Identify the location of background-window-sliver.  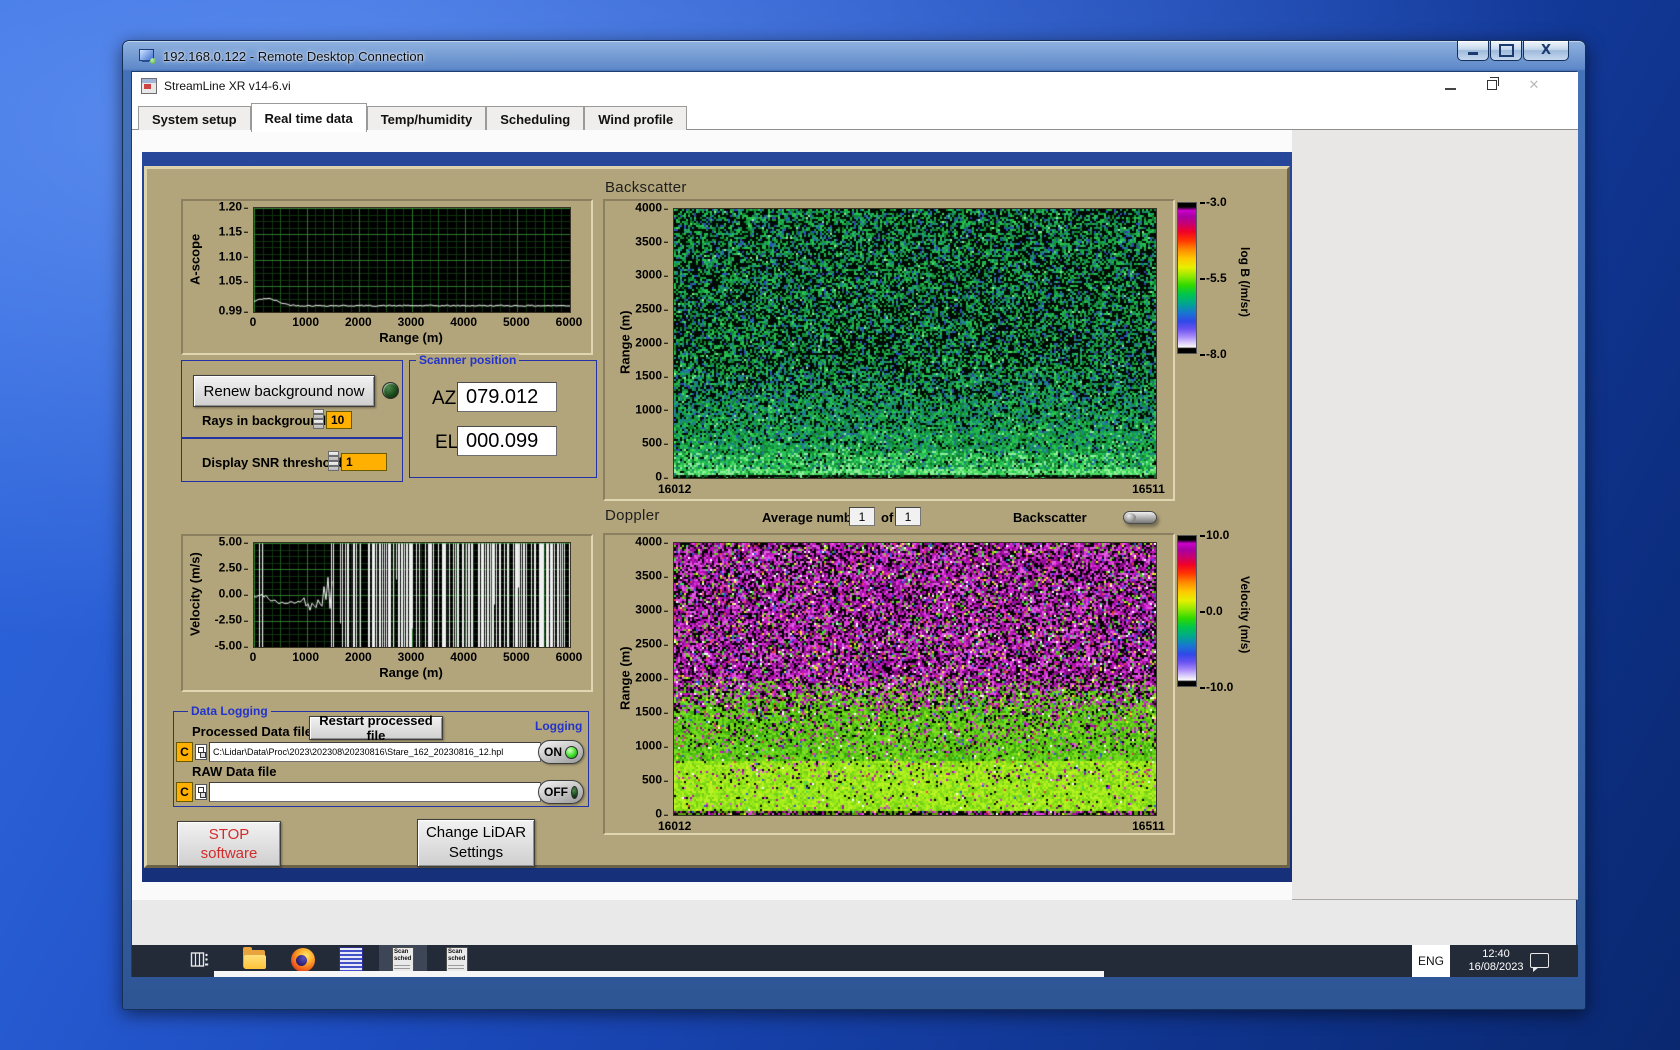
(659, 974).